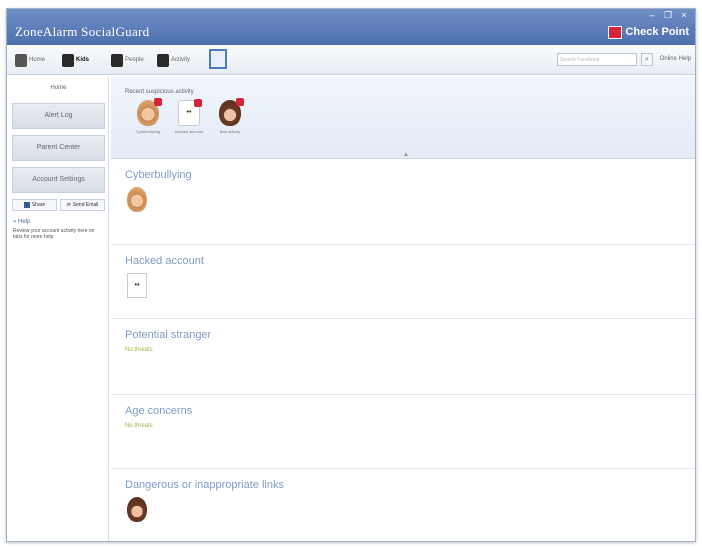 The width and height of the screenshot is (702, 547). What do you see at coordinates (85, 205) in the screenshot?
I see `send-email-label: Send Email` at bounding box center [85, 205].